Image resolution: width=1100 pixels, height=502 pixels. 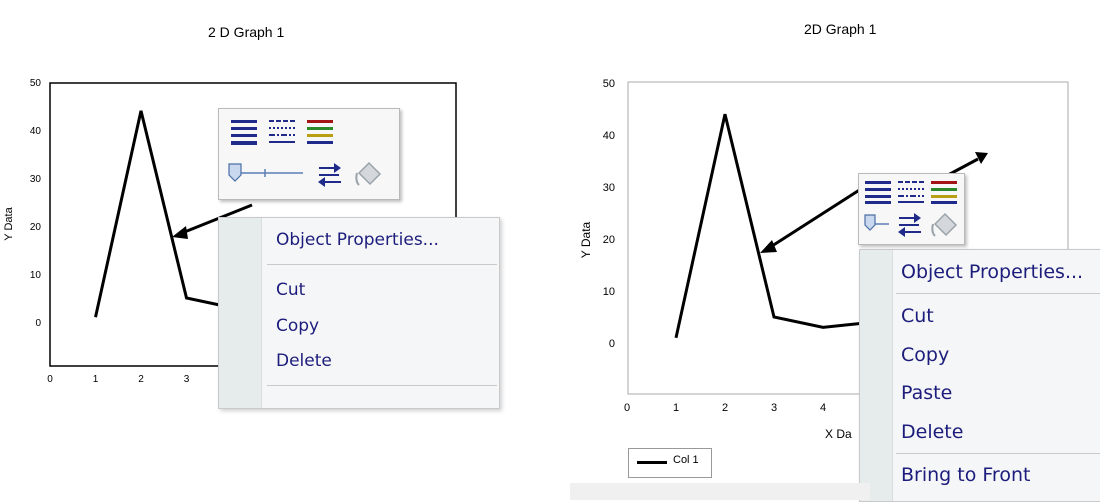 I want to click on x-tick-label: 4, so click(x=823, y=408).